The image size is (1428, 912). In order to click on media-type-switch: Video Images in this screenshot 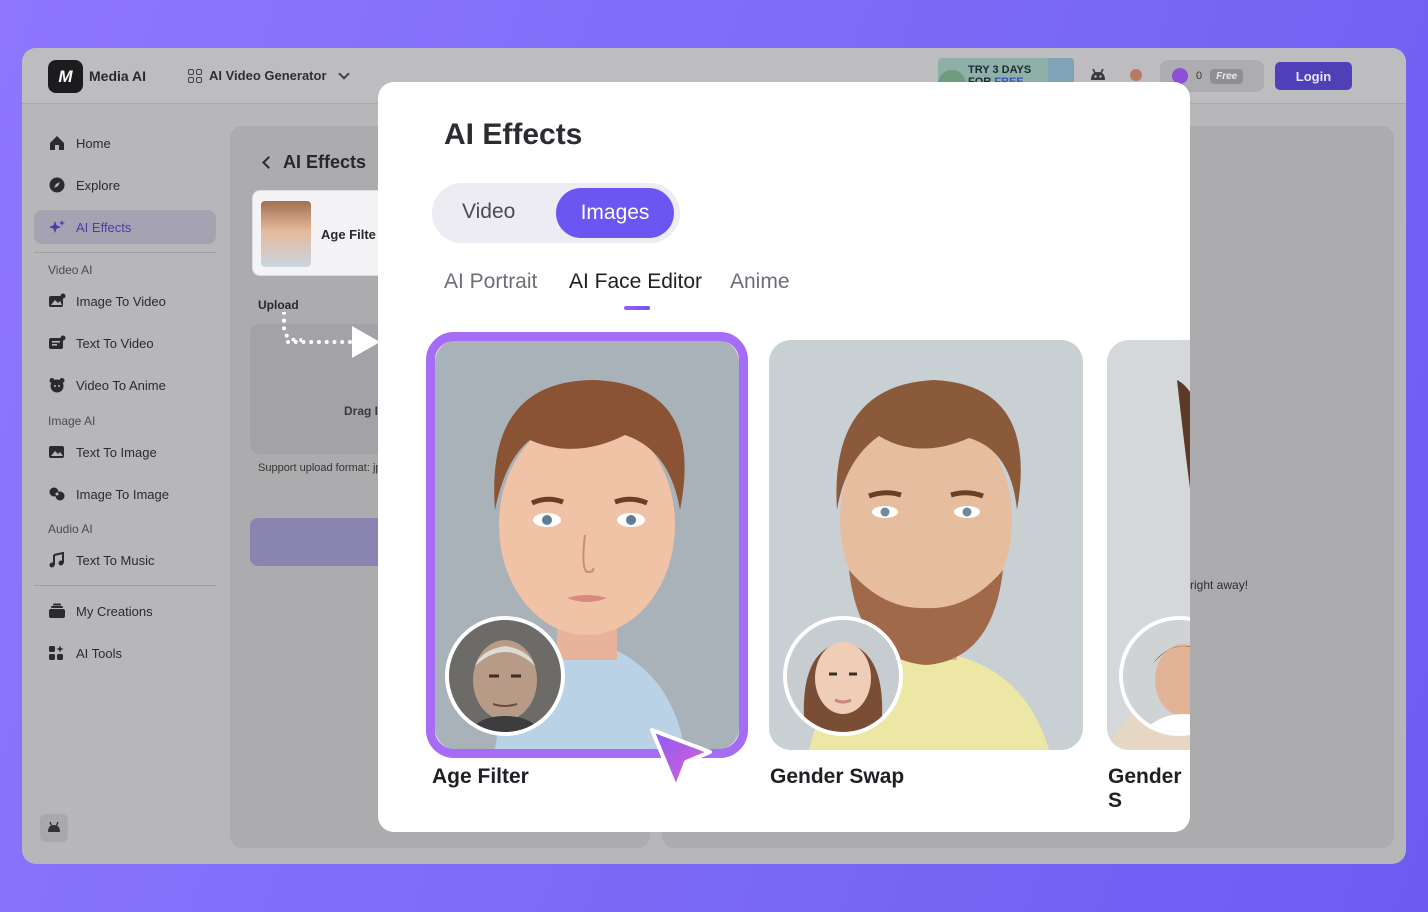, I will do `click(556, 213)`.